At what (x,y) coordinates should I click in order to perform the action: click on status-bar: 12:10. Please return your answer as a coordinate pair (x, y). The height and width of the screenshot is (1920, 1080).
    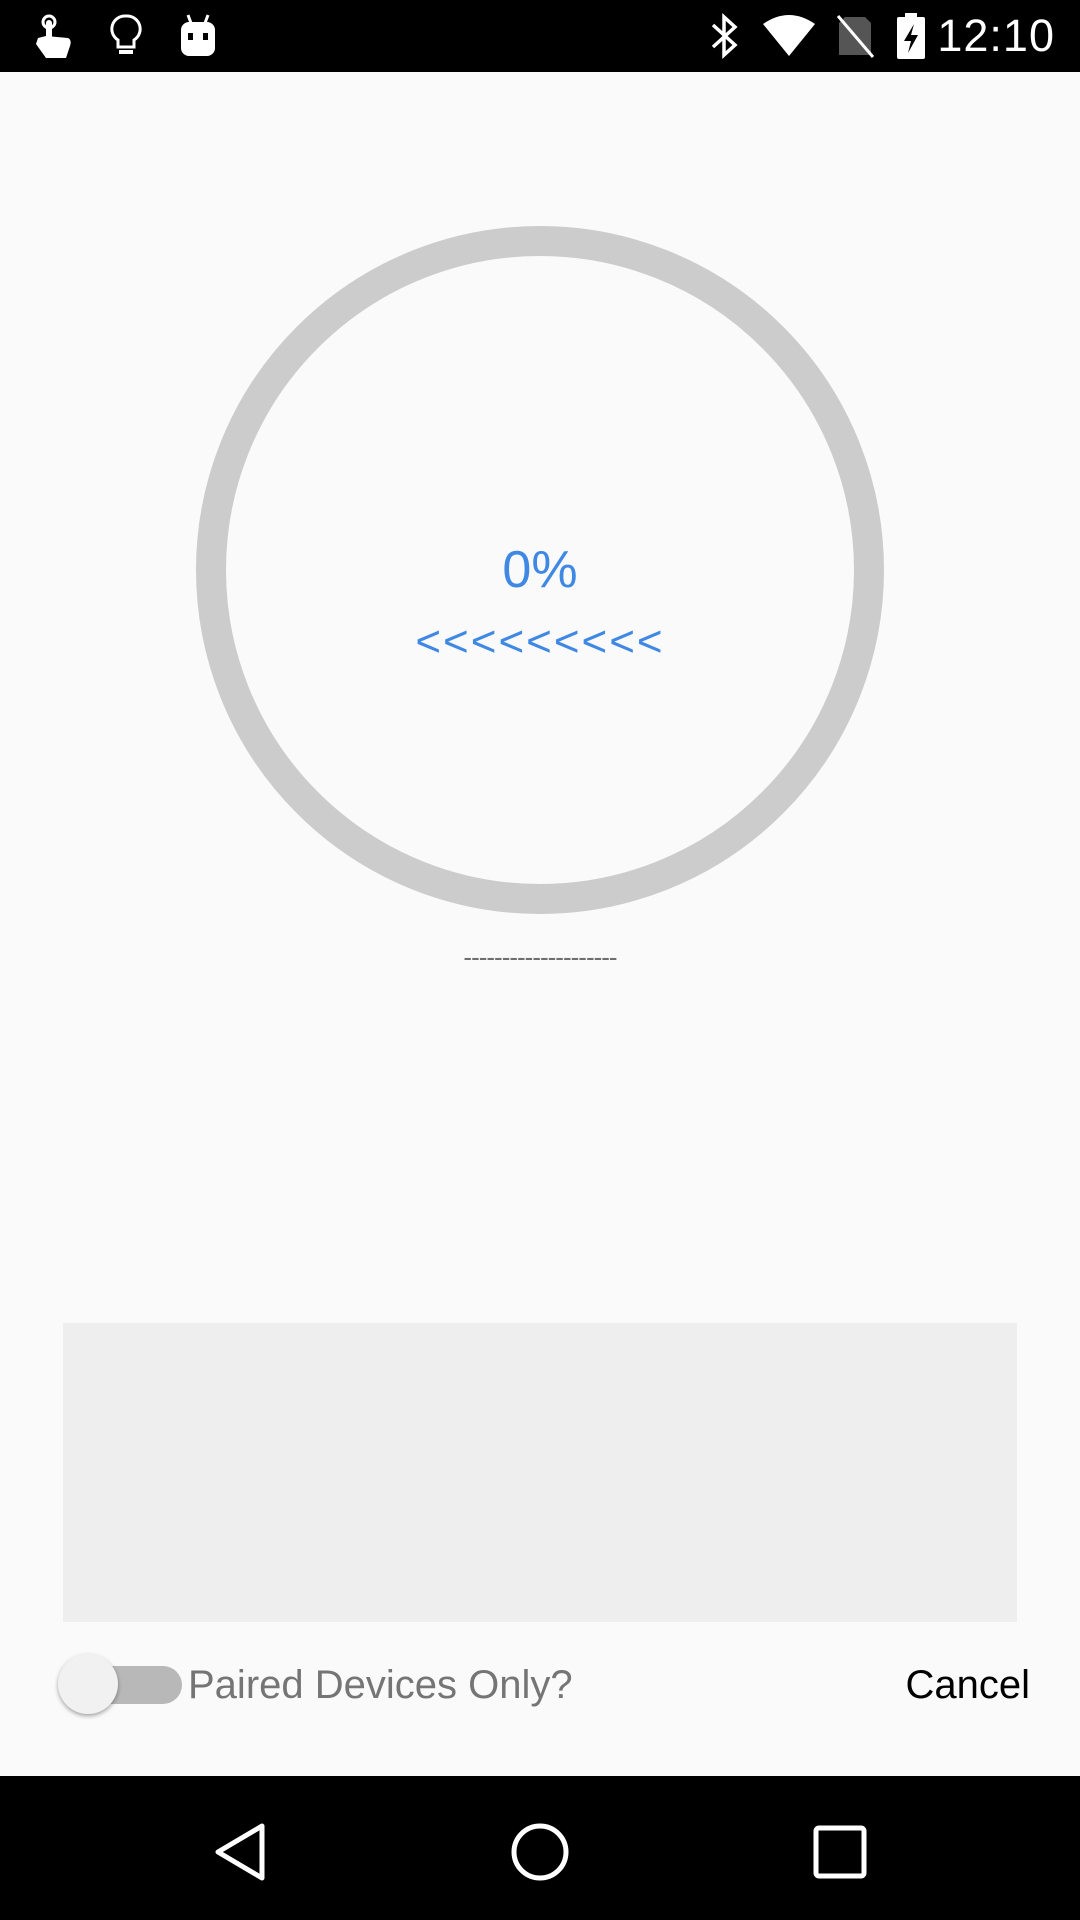
    Looking at the image, I should click on (540, 36).